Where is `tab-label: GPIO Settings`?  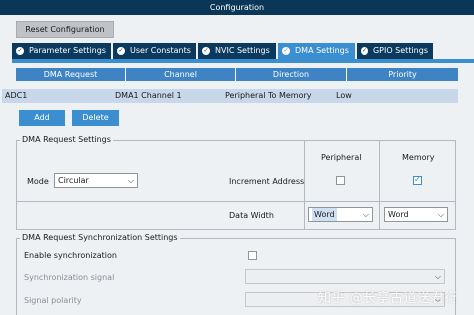 tab-label: GPIO Settings is located at coordinates (400, 50).